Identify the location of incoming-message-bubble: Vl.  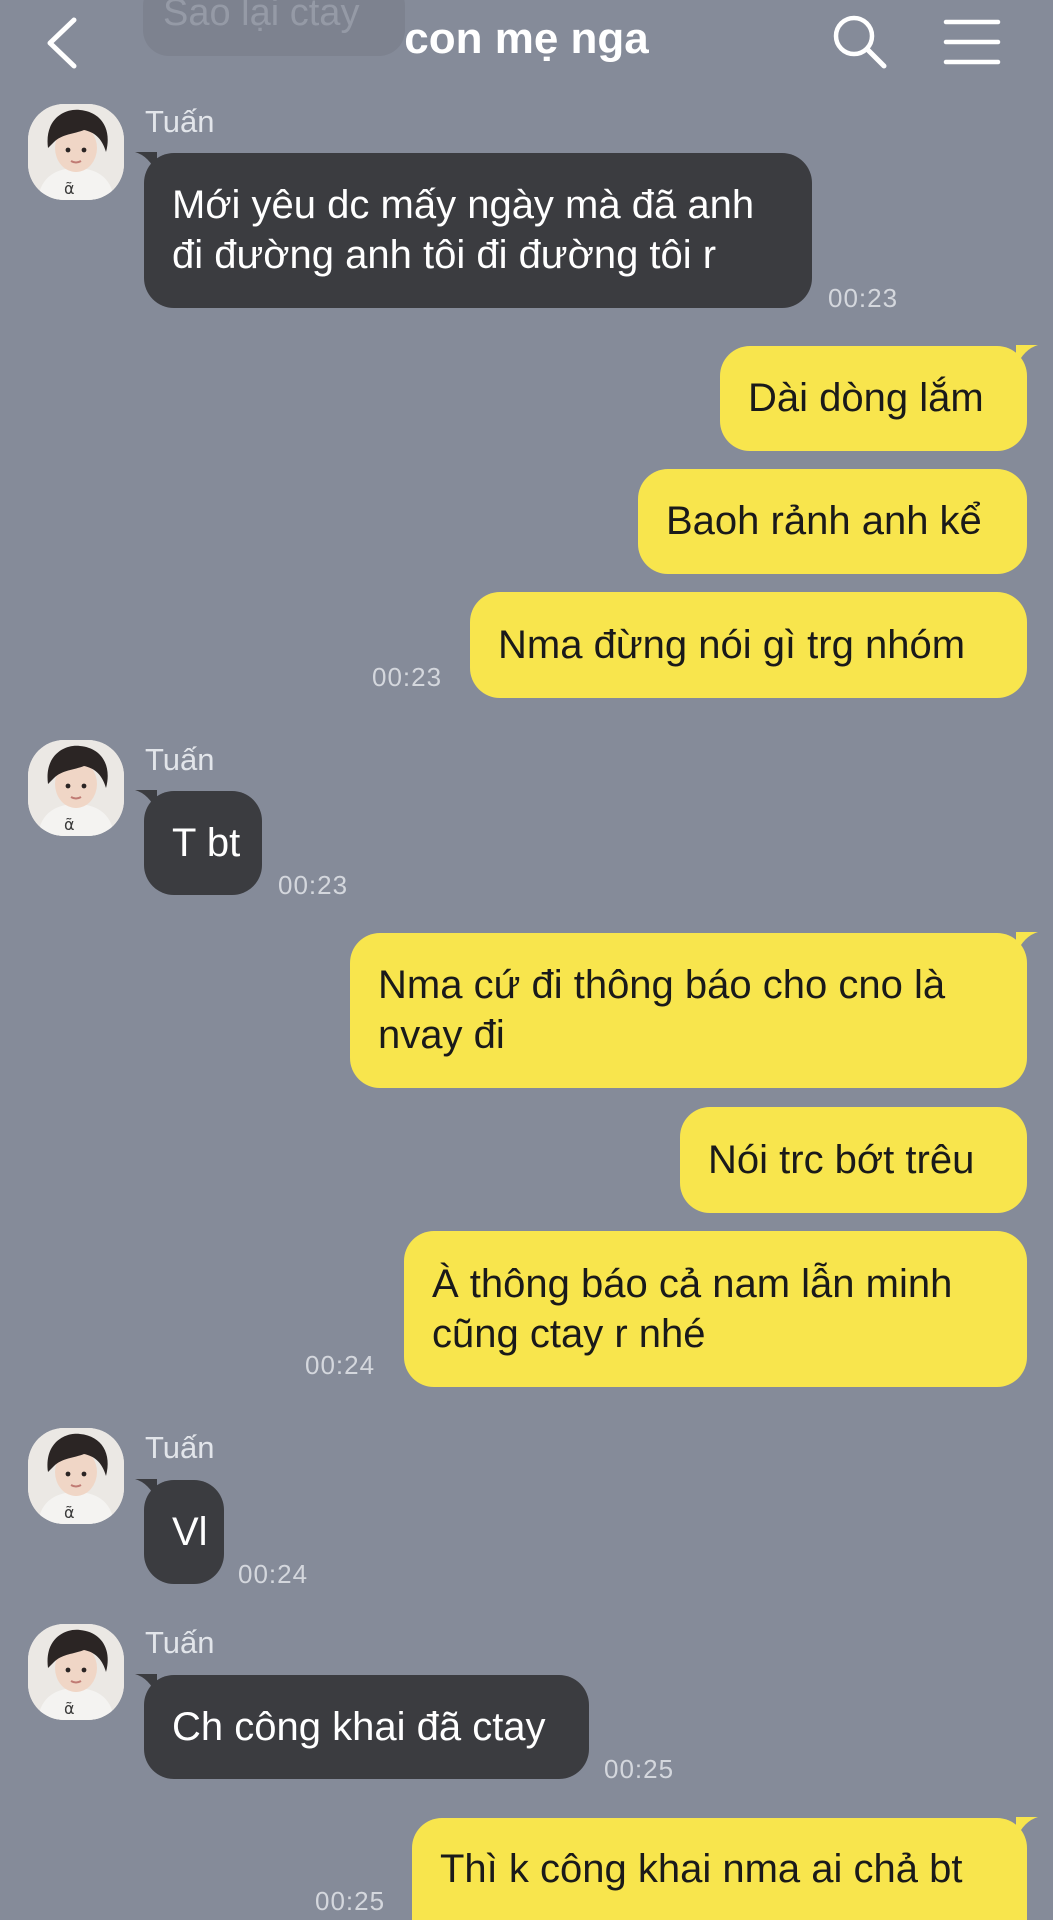
(179, 1531).